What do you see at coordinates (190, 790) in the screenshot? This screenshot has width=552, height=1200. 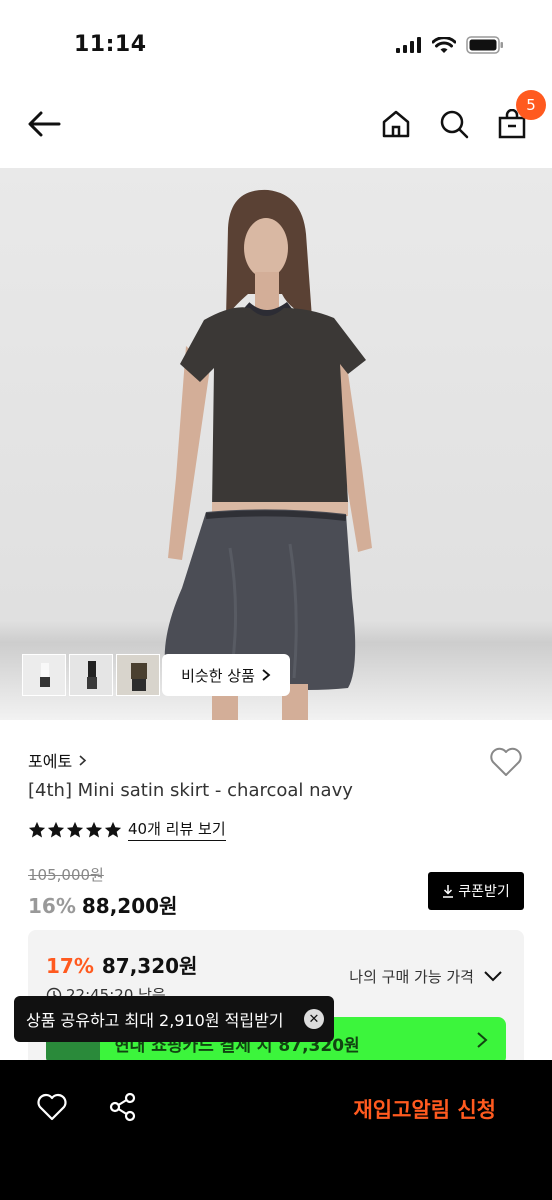 I see `product-title: [4th] Mini satin skirt - charcoal navy` at bounding box center [190, 790].